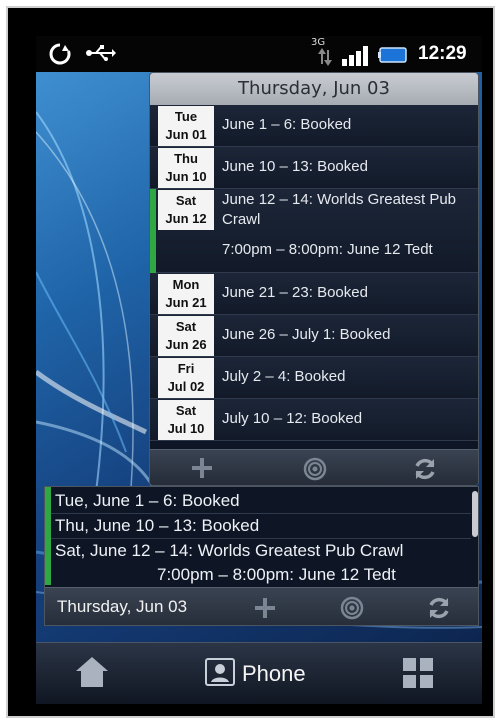  I want to click on sync-icon, so click(60, 56).